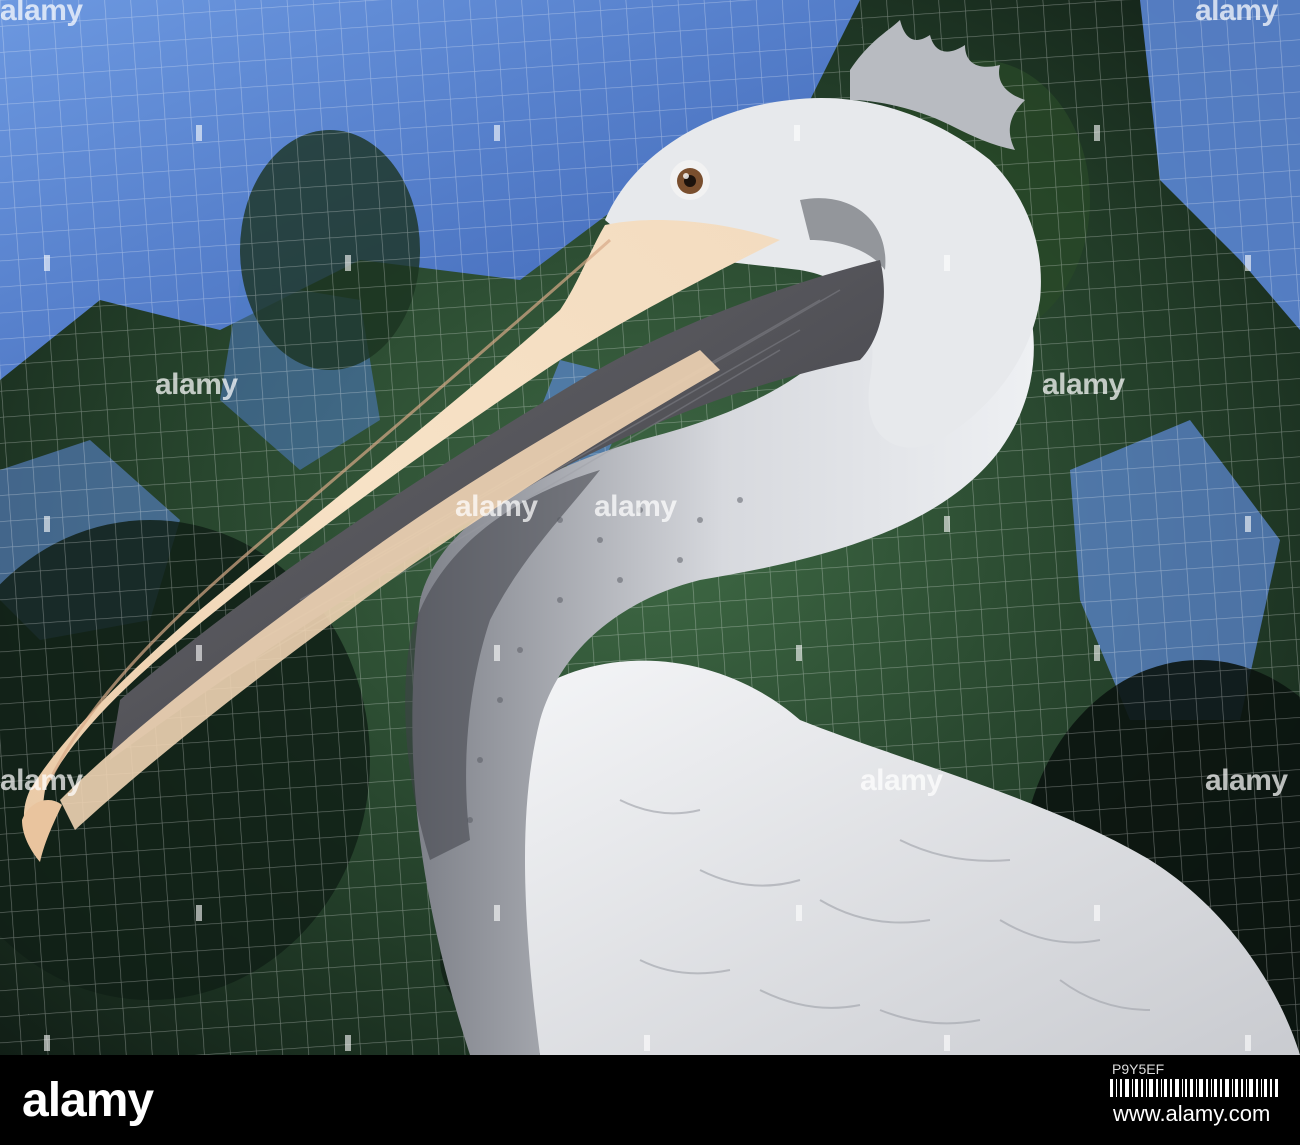 This screenshot has height=1145, width=1300. I want to click on image-id: P9Y5EF, so click(1138, 1069).